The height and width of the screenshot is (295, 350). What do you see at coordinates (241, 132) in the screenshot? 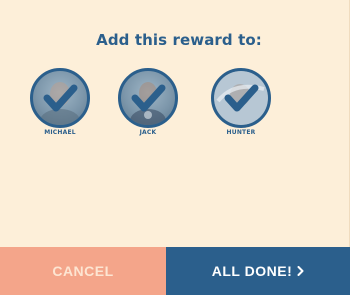
I see `kid-name: HUNTER` at bounding box center [241, 132].